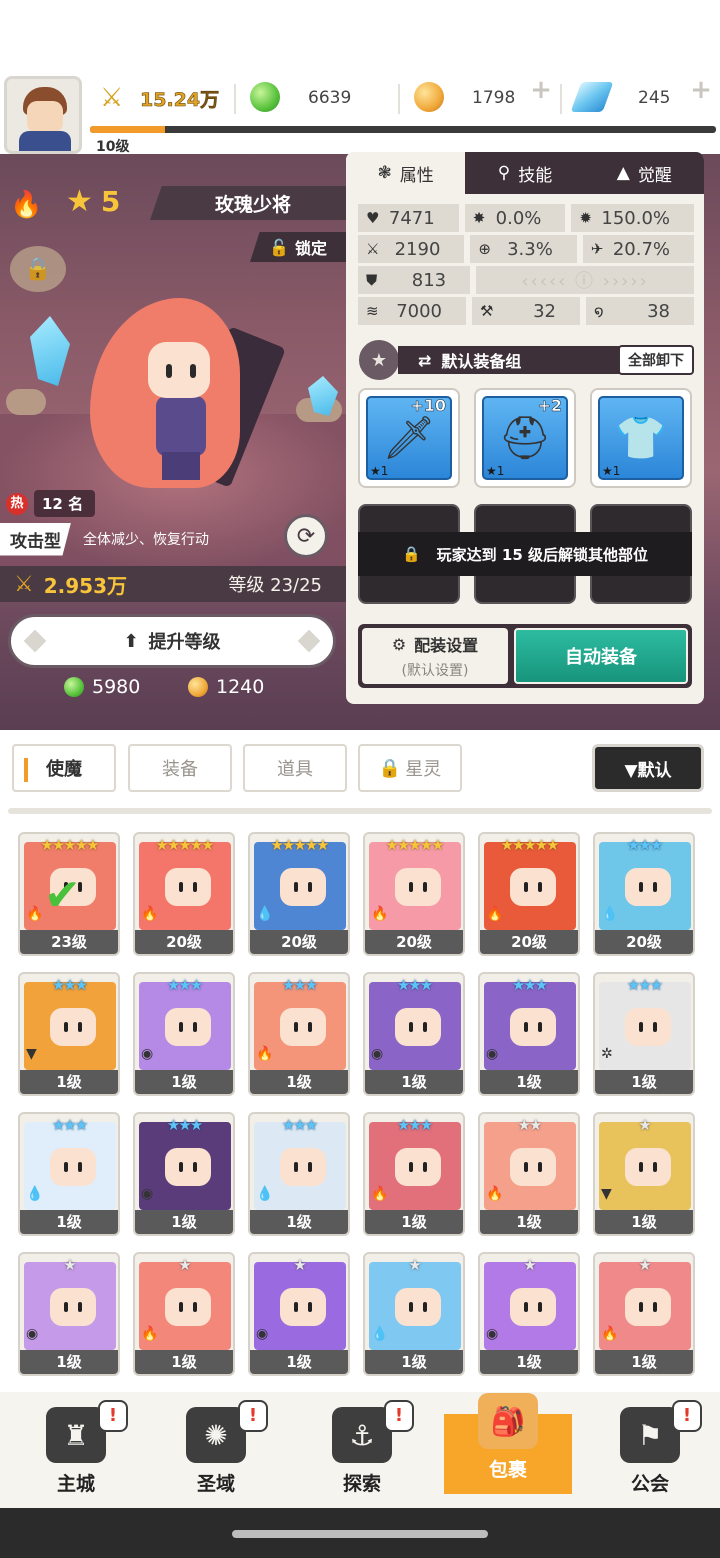  What do you see at coordinates (535, 175) in the screenshot?
I see `tab-label: 技能` at bounding box center [535, 175].